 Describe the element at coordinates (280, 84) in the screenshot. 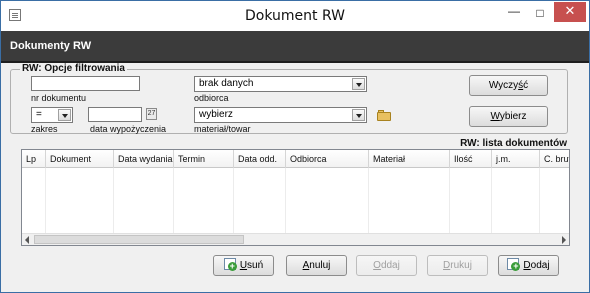

I see `recipient-select: brak danych` at that location.